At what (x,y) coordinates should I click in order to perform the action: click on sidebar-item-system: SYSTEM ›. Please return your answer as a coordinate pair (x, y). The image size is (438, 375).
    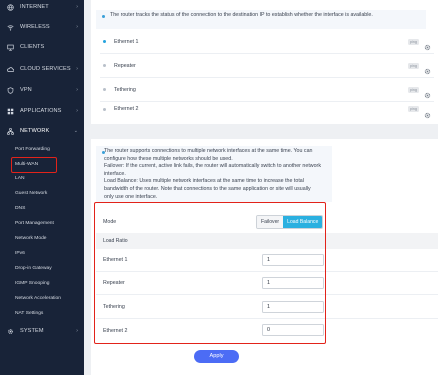
    Looking at the image, I should click on (42, 331).